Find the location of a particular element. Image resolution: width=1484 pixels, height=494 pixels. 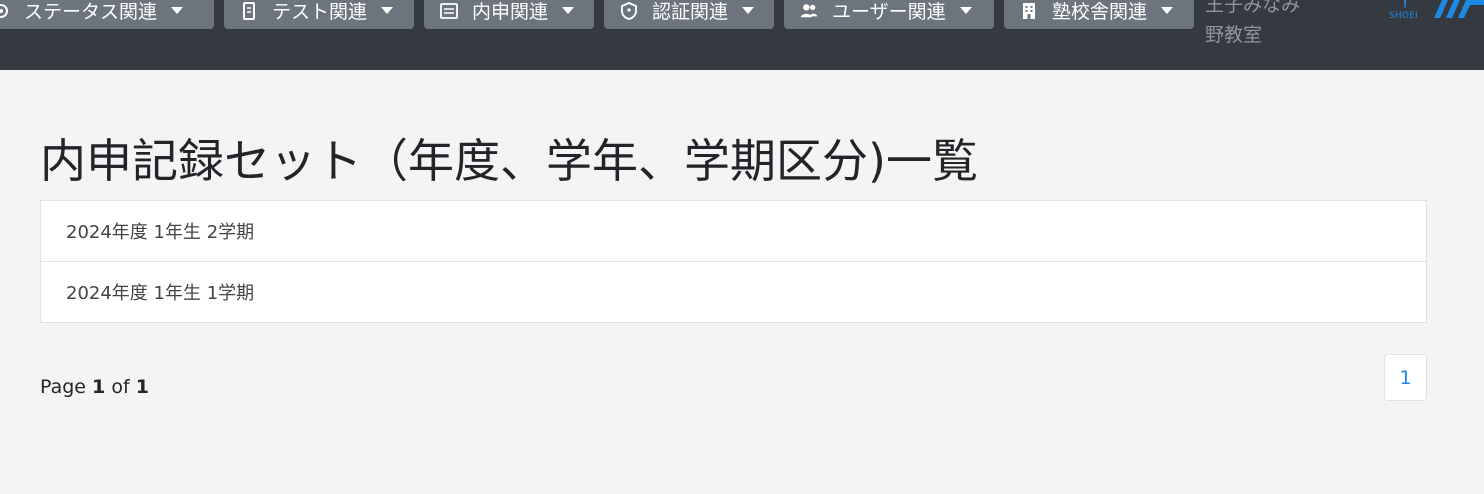

auth-menu-button: 認証関連 is located at coordinates (689, 14).